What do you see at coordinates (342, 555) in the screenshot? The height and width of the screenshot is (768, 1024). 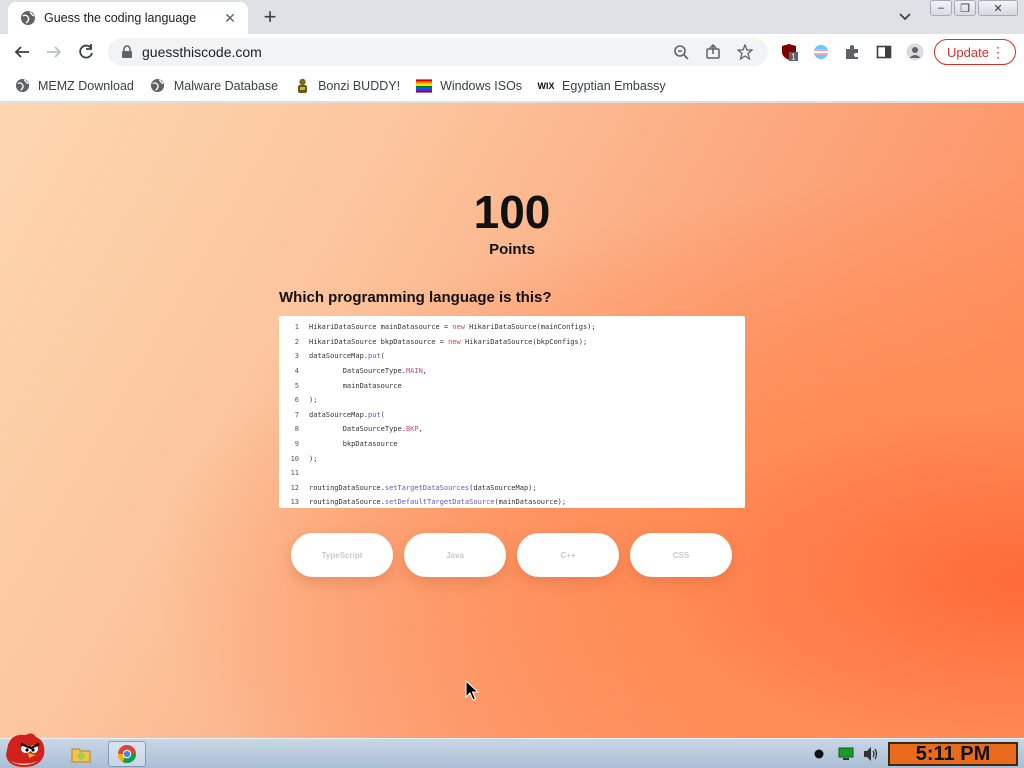 I see `answer-typescript-button: TypeScript` at bounding box center [342, 555].